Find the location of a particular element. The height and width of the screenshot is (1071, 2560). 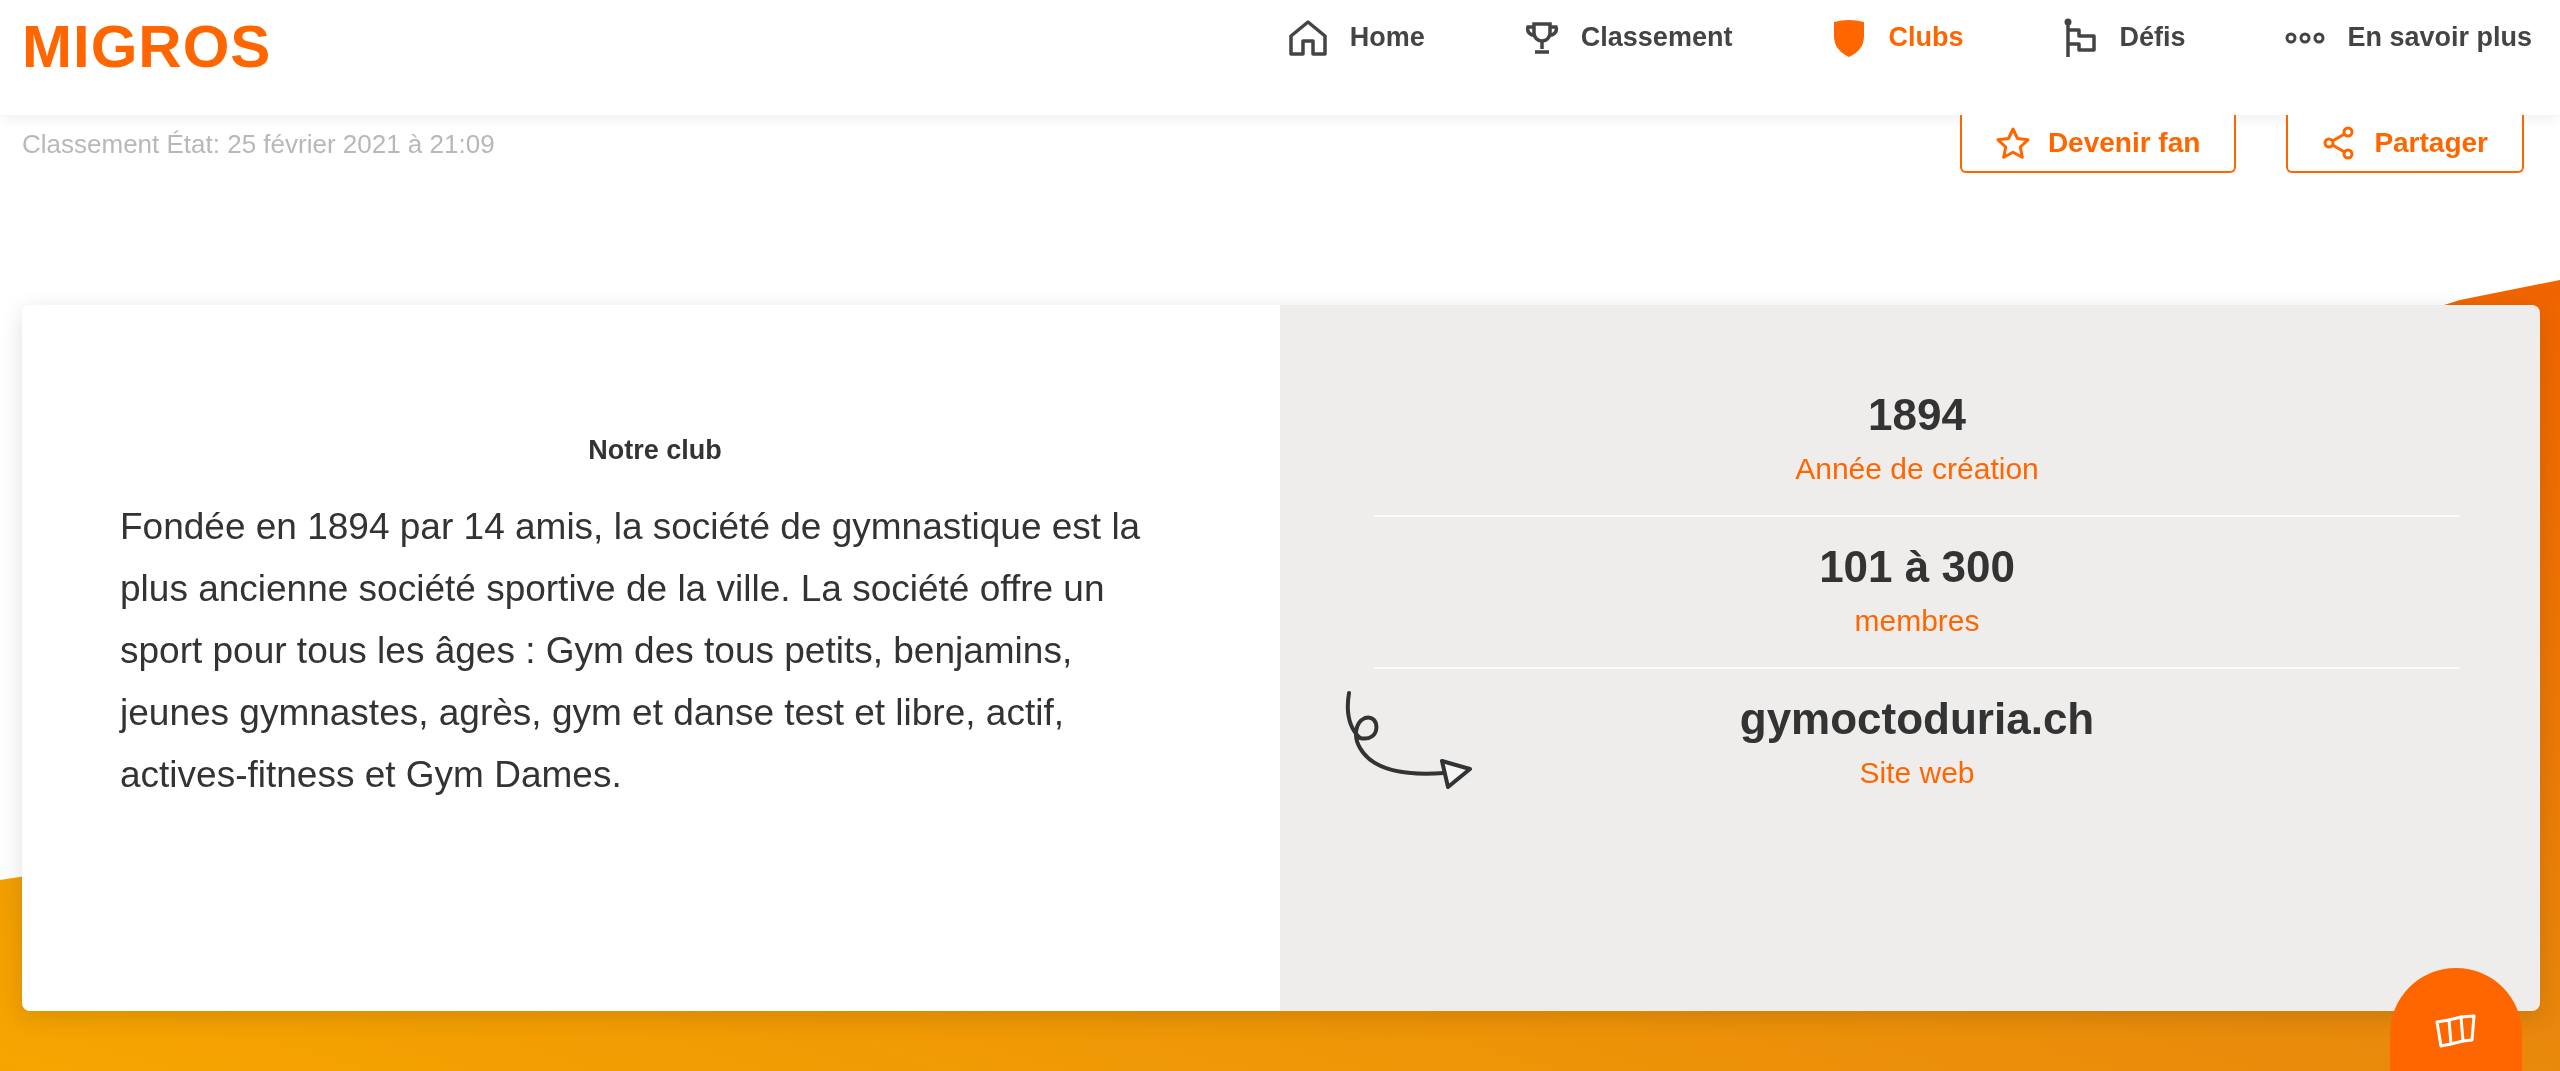

star-icon is located at coordinates (2012, 143).